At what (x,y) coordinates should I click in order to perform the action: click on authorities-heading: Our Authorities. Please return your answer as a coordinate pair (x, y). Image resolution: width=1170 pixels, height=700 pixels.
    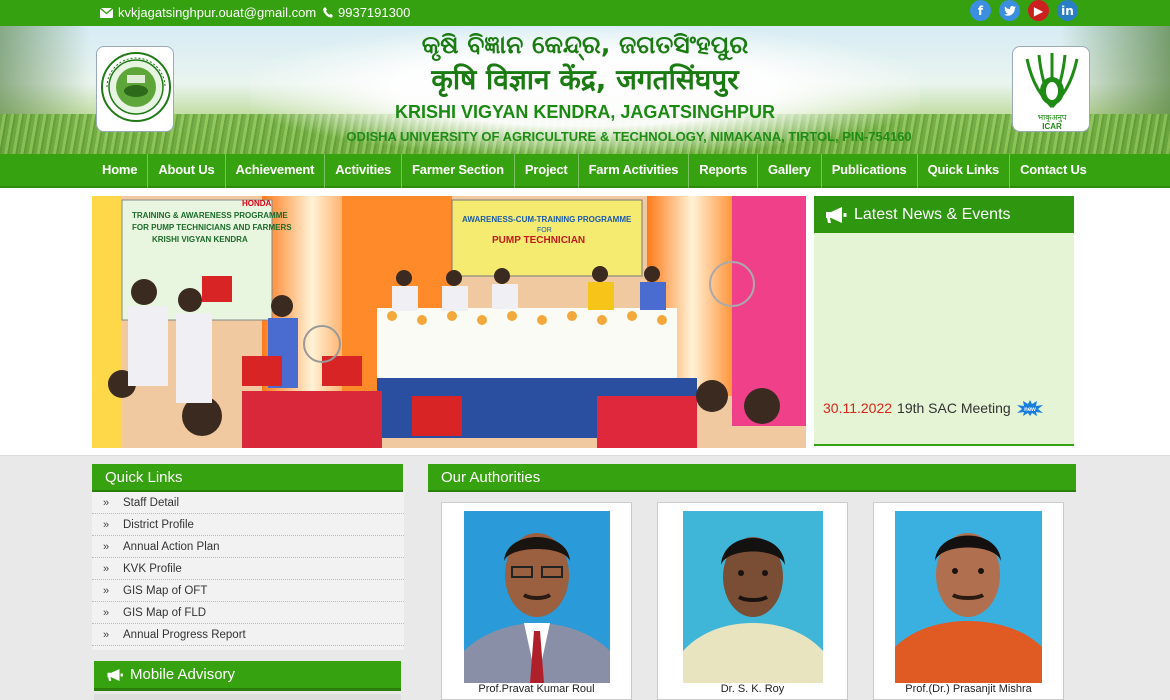
    Looking at the image, I should click on (752, 478).